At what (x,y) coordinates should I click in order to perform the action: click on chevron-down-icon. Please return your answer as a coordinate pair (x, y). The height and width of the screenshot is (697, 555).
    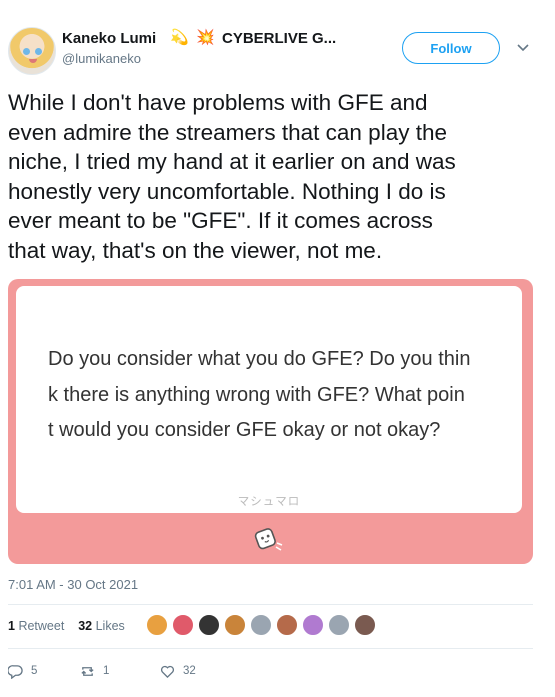
    Looking at the image, I should click on (523, 47).